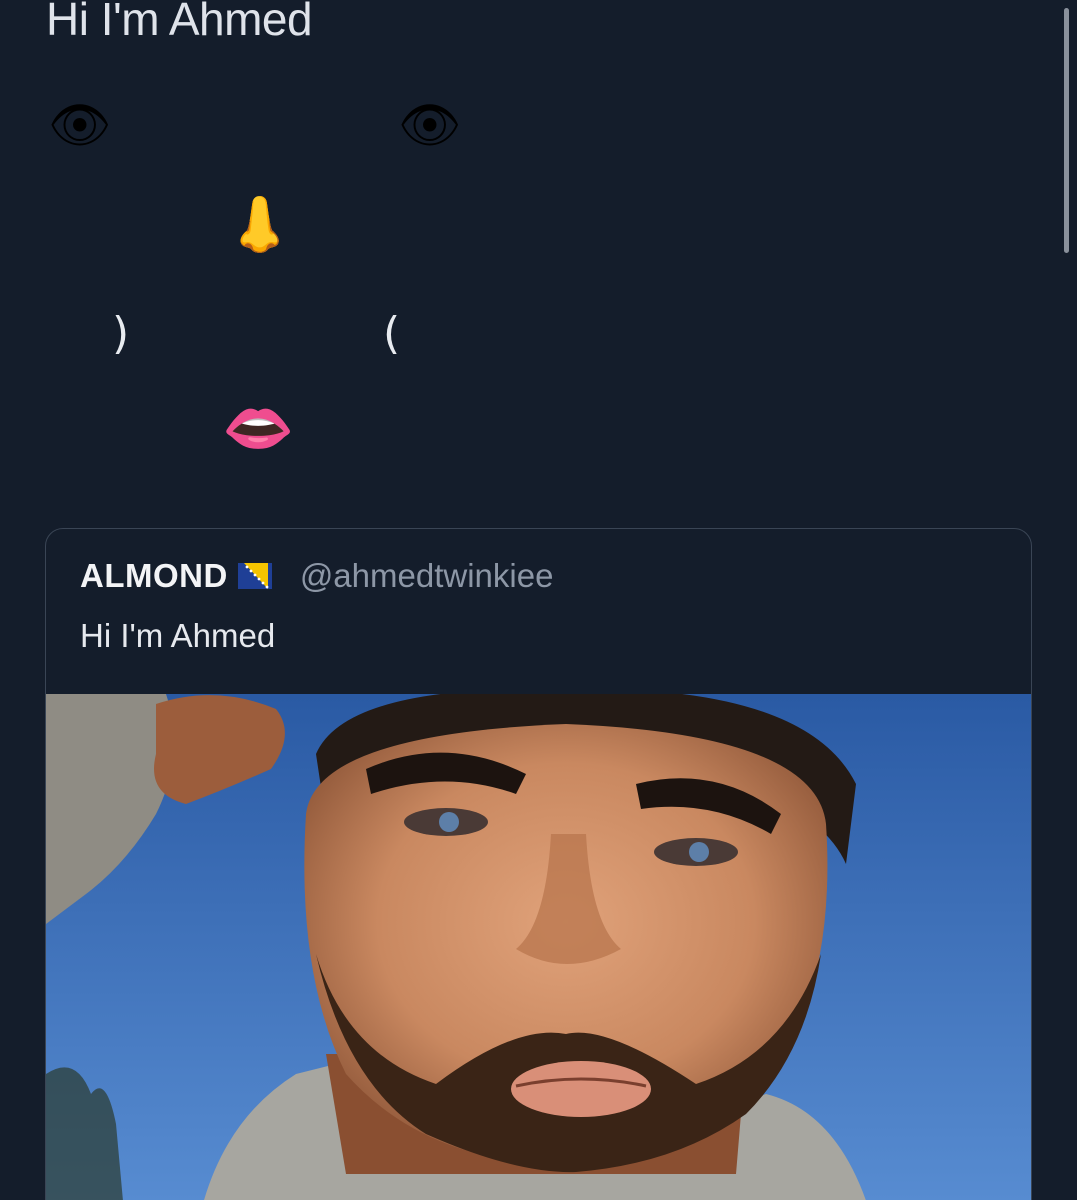 The image size is (1077, 1200). Describe the element at coordinates (427, 576) in the screenshot. I see `user-handle: @ahmedtwinkiee` at that location.